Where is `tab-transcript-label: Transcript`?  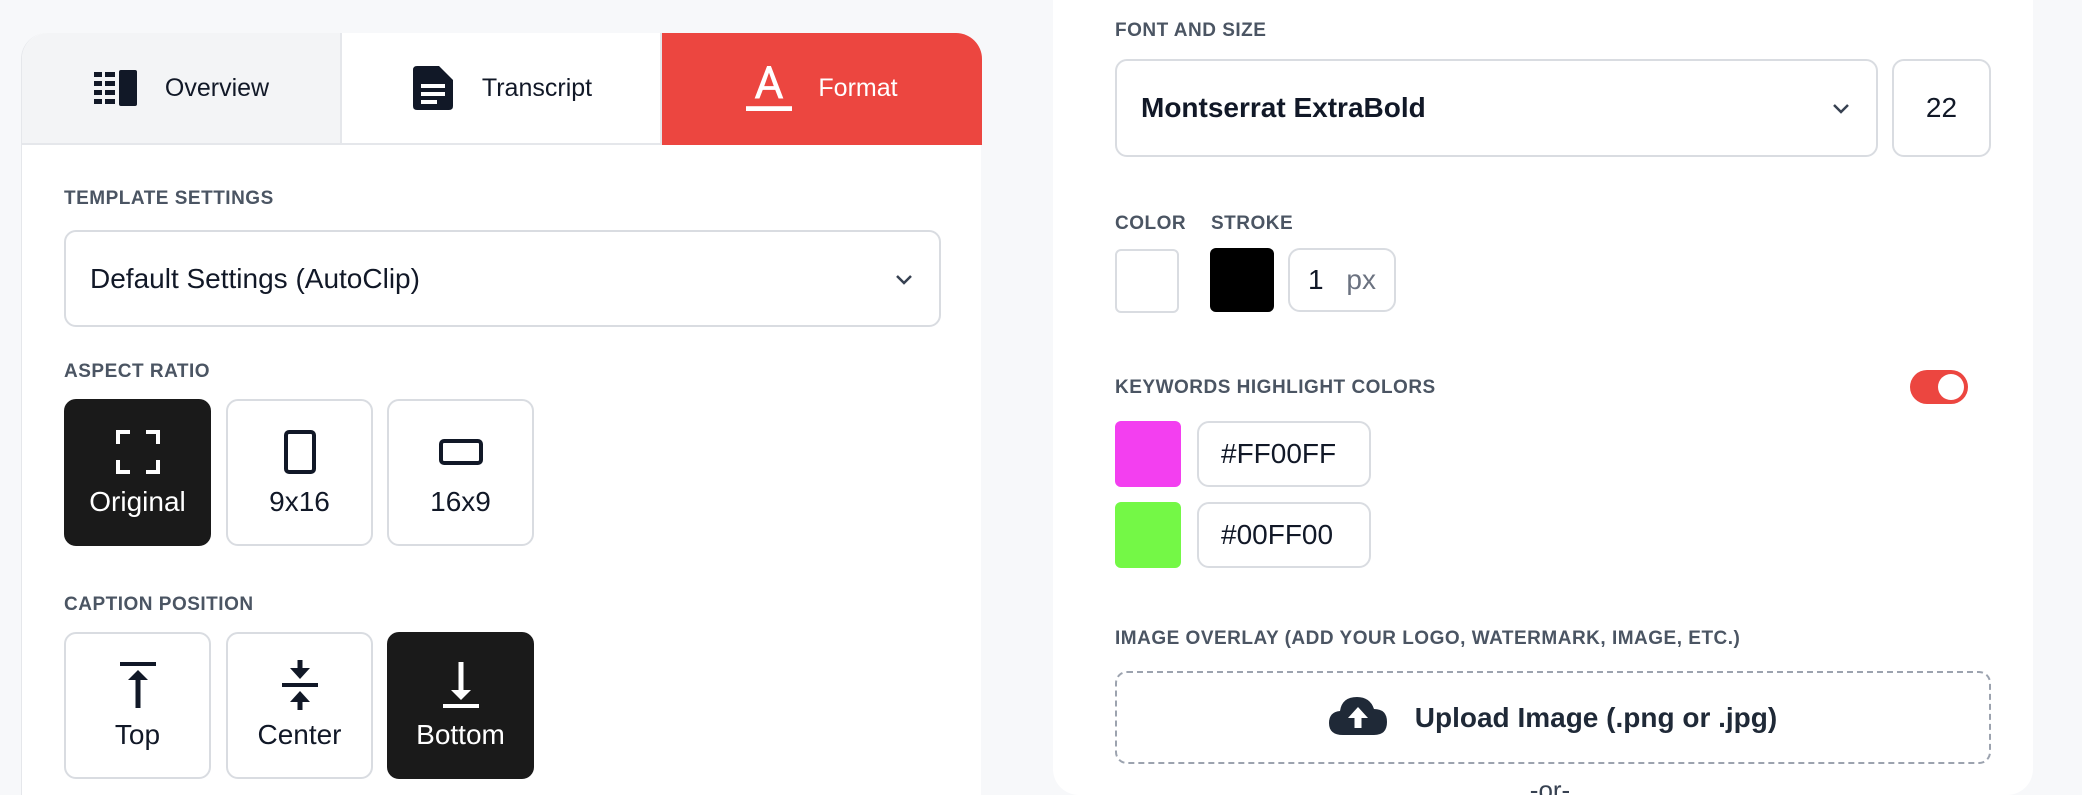
tab-transcript-label: Transcript is located at coordinates (537, 87).